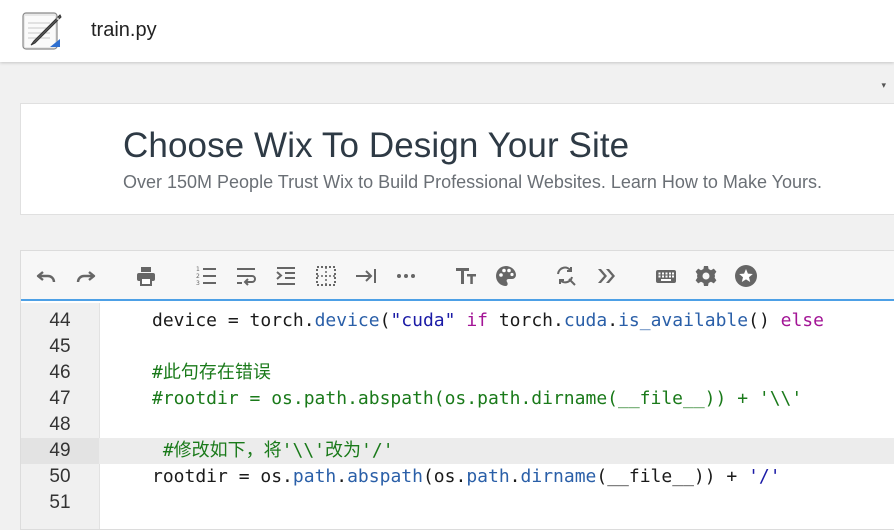 The width and height of the screenshot is (894, 530). Describe the element at coordinates (764, 476) in the screenshot. I see `code-token-str: '/'` at that location.